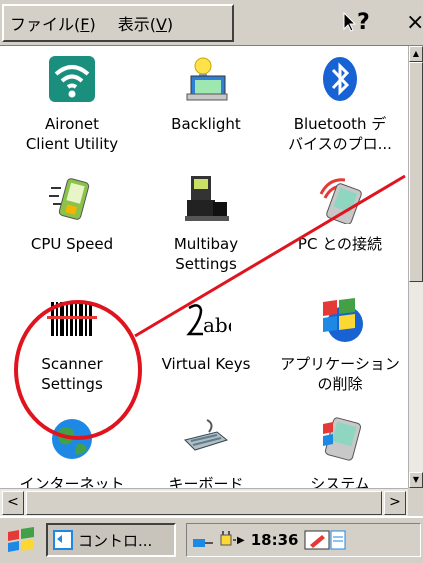 The image size is (423, 563). I want to click on item-virtual-keys: abc Virtual Keys, so click(206, 334).